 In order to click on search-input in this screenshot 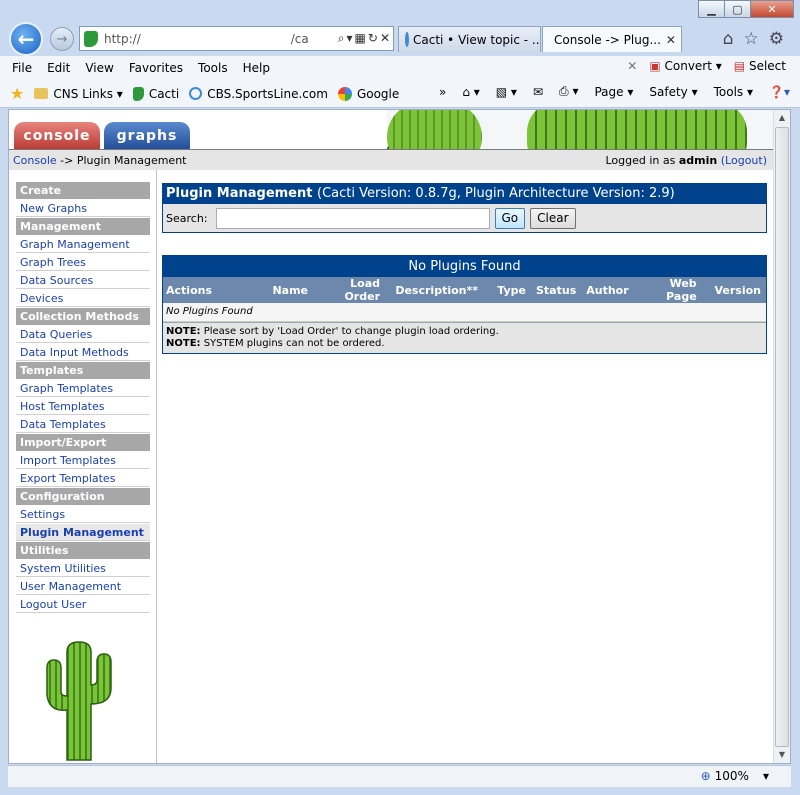, I will do `click(352, 218)`.